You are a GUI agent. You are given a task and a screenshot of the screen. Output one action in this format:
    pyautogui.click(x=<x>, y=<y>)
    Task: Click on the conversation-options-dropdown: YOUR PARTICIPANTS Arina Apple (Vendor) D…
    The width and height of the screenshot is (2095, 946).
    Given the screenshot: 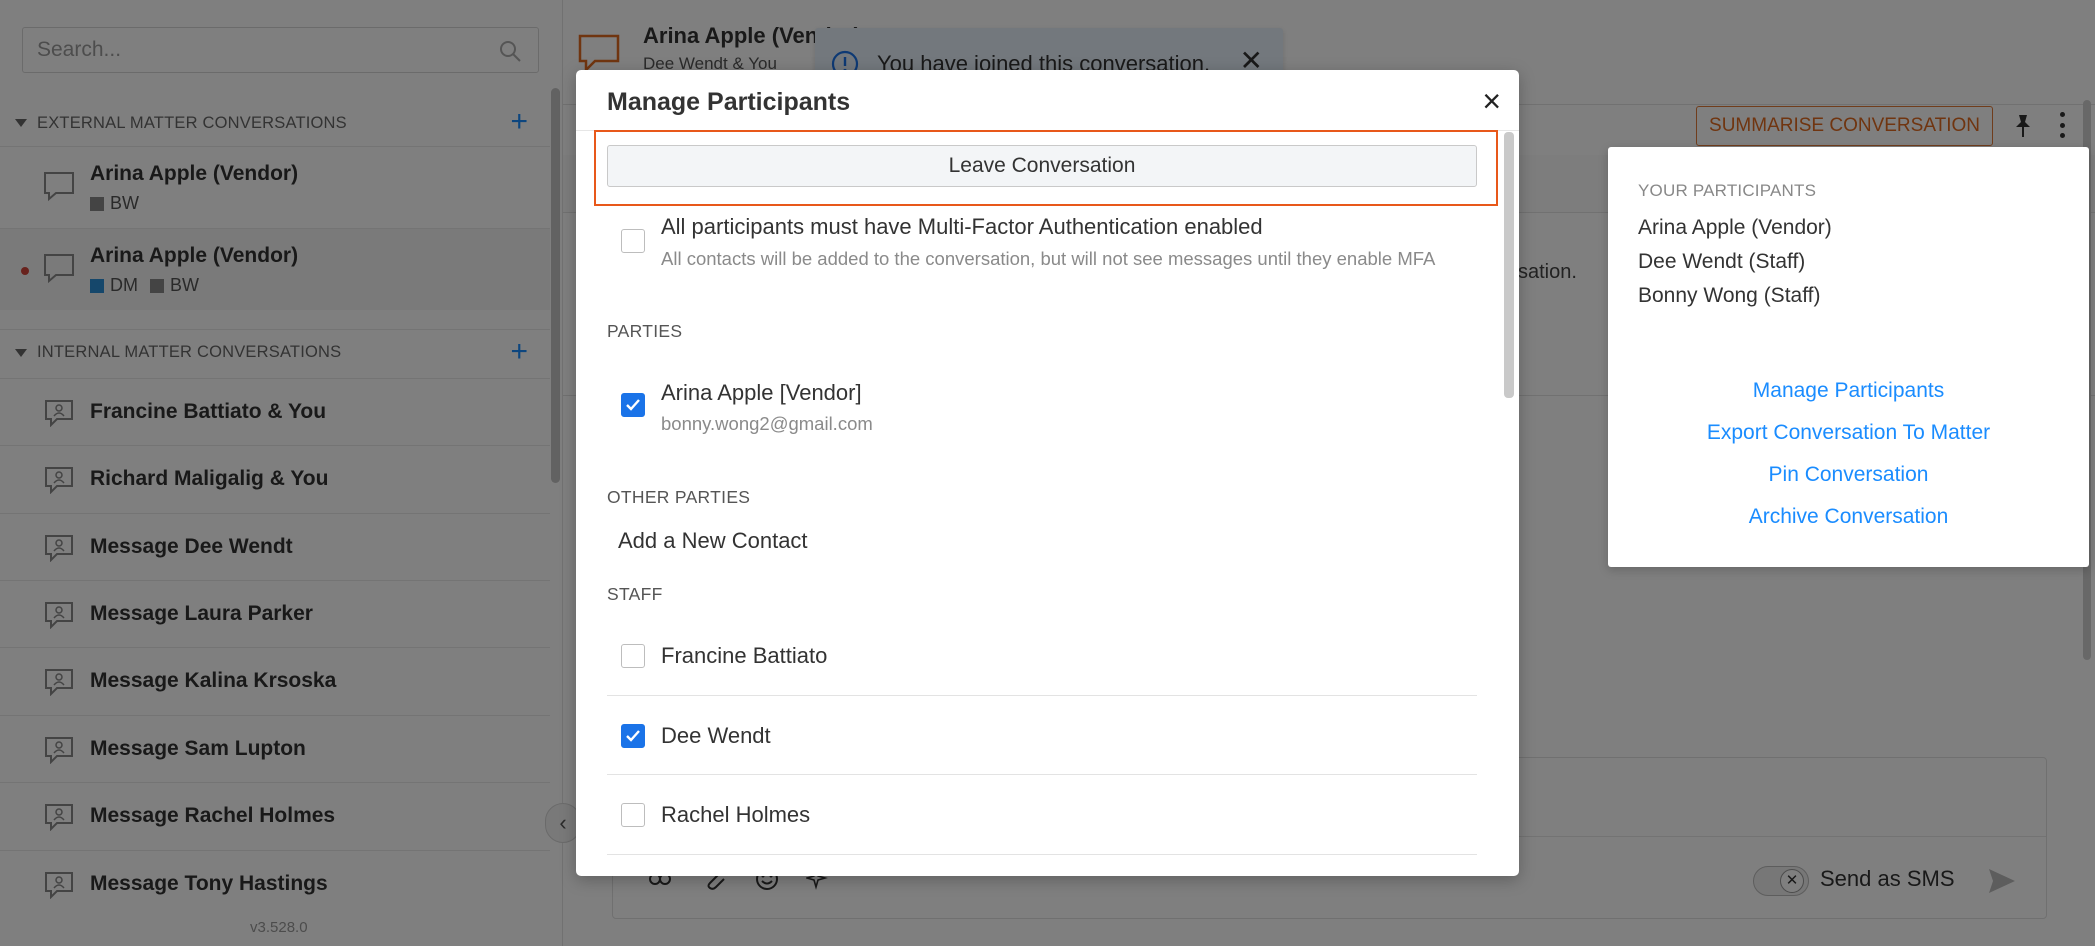 What is the action you would take?
    pyautogui.click(x=1848, y=357)
    